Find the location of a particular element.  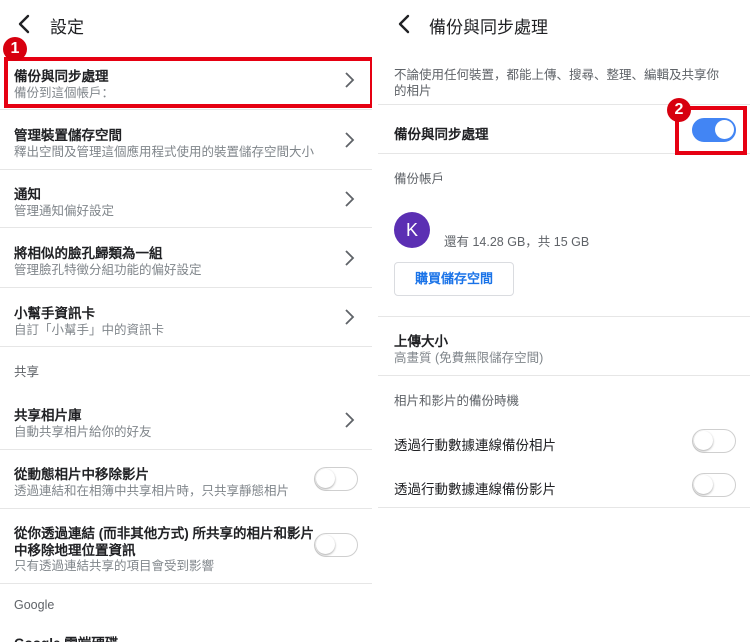

remove-motion-video-row: 從動態相片中移除影片 透過連結和在相簿中共享相片時，只共享靜態相片 is located at coordinates (186, 479).